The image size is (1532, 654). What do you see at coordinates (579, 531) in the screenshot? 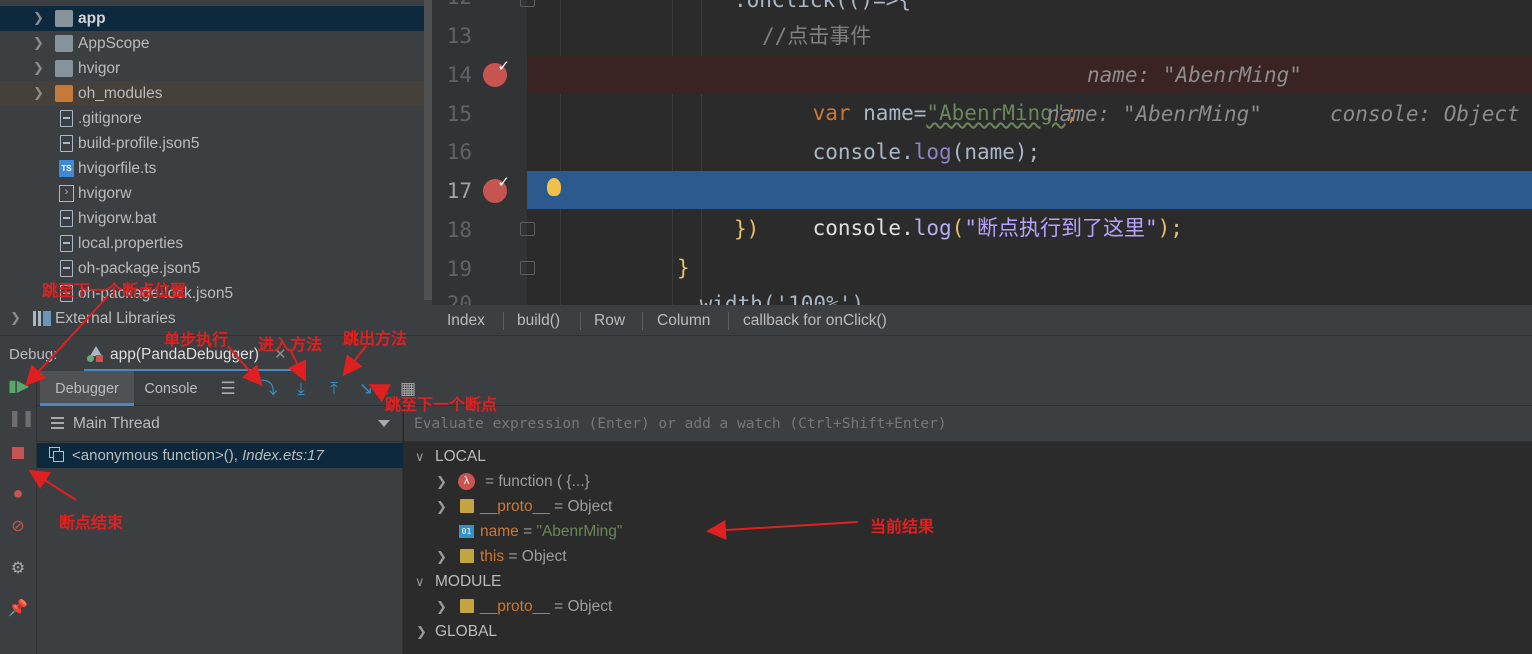
I see `variable-value: "AbenrMing"` at bounding box center [579, 531].